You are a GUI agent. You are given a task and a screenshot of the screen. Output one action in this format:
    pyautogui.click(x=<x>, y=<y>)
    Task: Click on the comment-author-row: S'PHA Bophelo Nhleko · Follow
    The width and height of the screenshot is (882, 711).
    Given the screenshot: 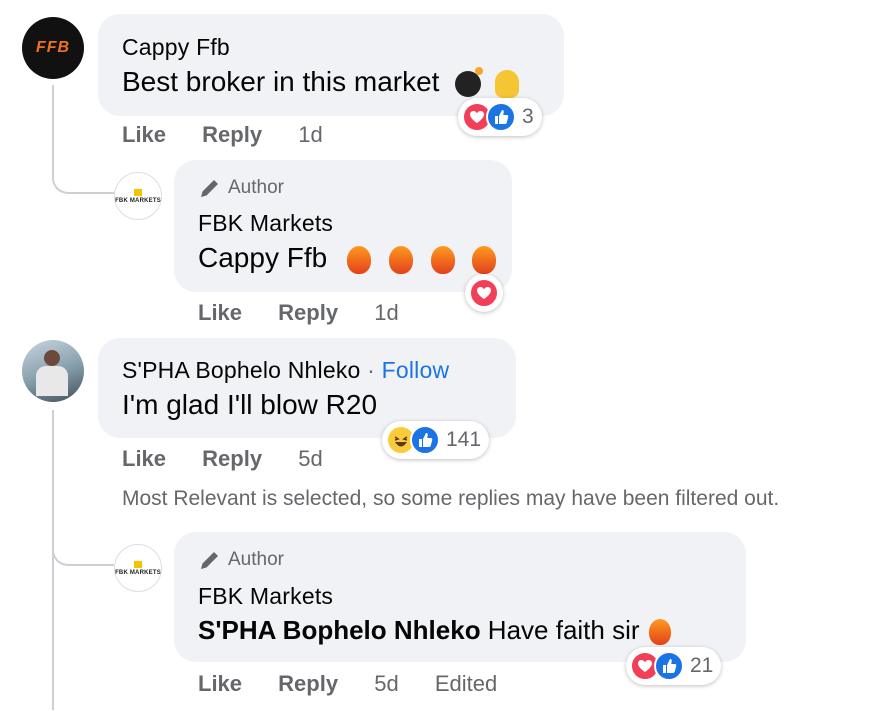 What is the action you would take?
    pyautogui.click(x=285, y=370)
    